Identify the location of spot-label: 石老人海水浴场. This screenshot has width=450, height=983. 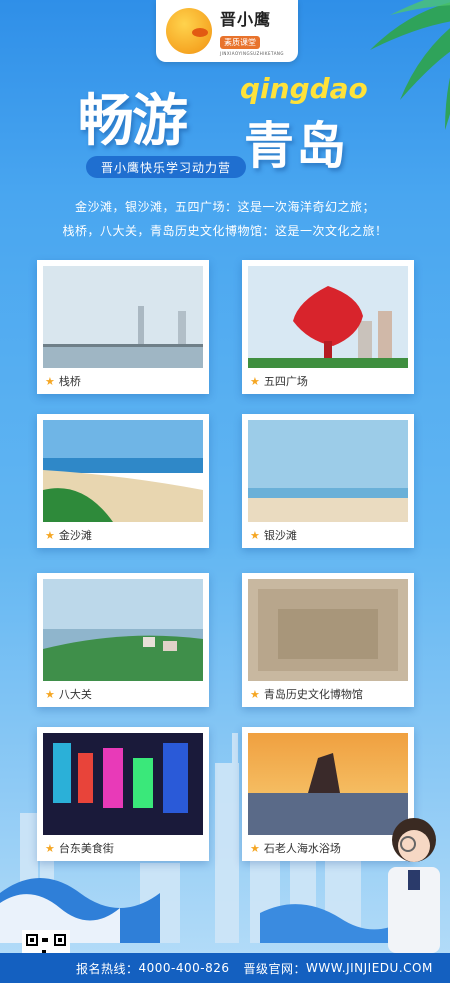
(302, 848).